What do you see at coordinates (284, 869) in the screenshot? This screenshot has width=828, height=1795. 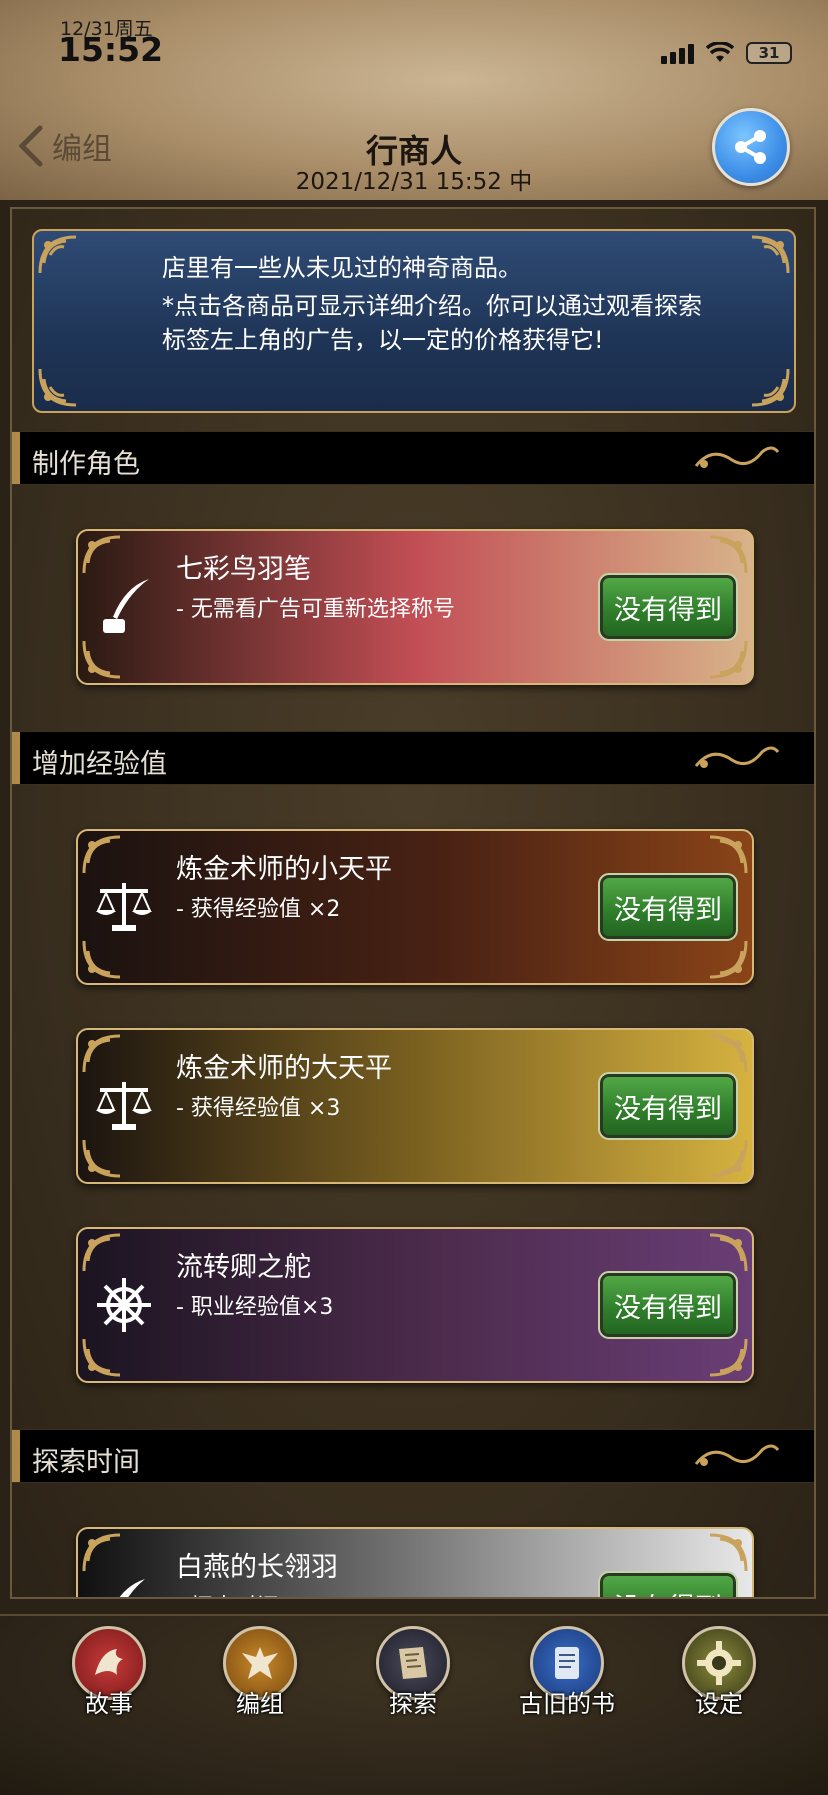 I see `item-name: 炼金术师的小天平` at bounding box center [284, 869].